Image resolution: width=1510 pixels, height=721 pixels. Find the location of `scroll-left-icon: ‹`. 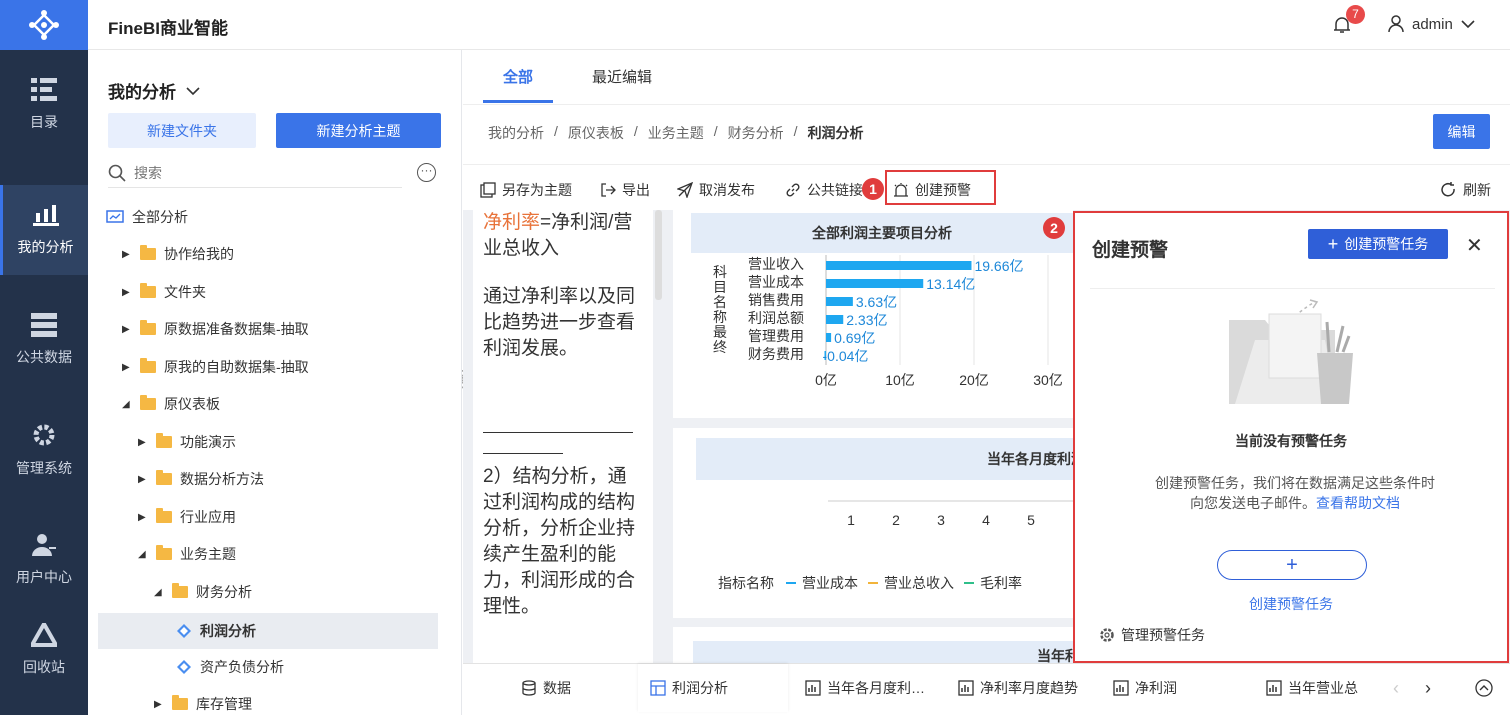

scroll-left-icon: ‹ is located at coordinates (1396, 688).